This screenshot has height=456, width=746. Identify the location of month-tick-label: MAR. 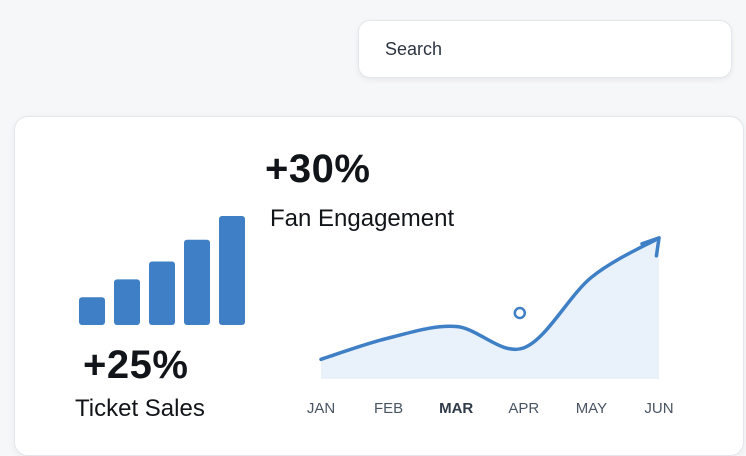
(456, 408).